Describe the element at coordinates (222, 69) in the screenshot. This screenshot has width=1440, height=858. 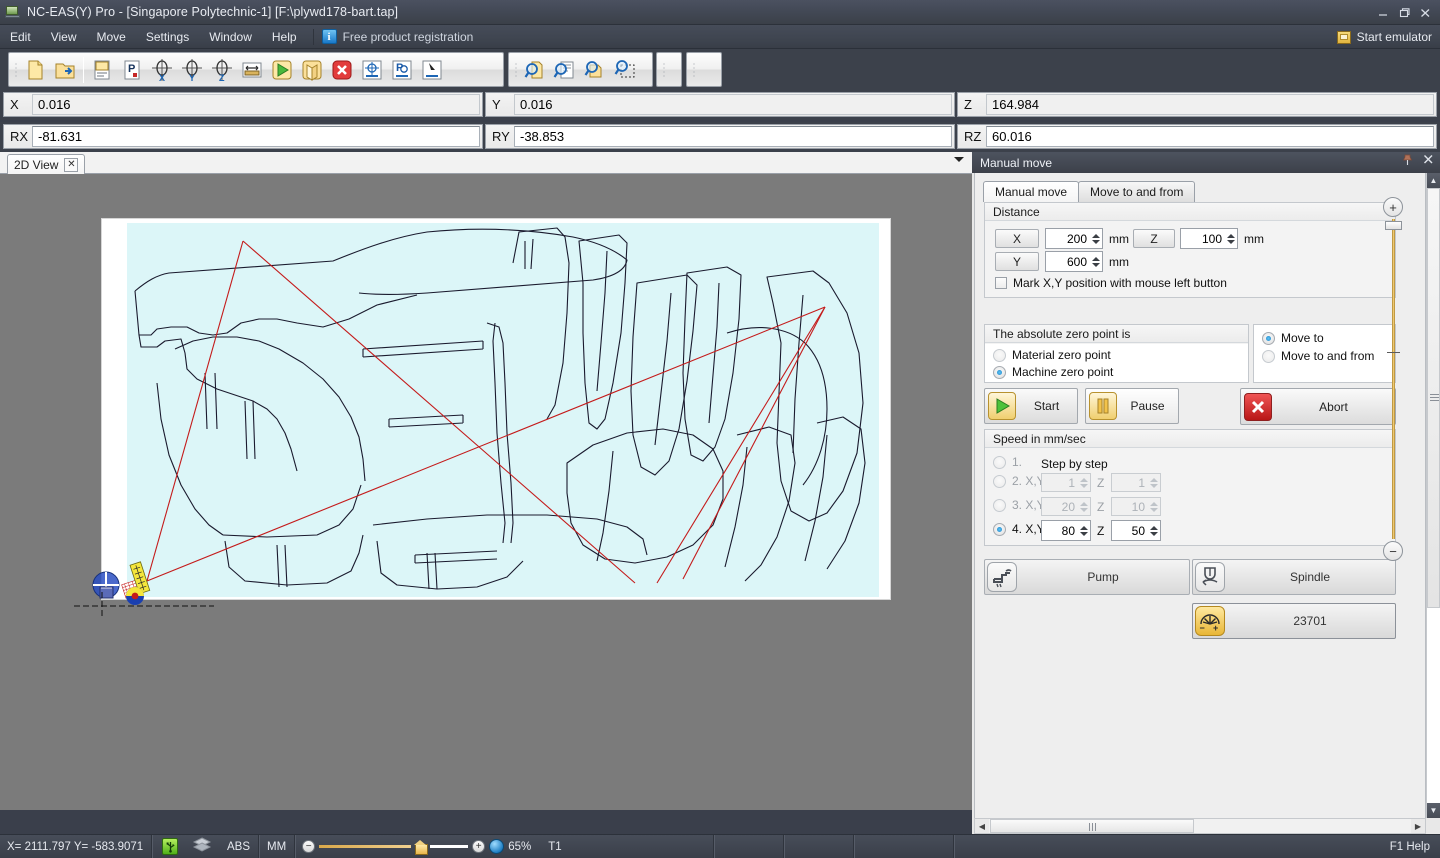
I see `zero-z-icon: Z` at that location.